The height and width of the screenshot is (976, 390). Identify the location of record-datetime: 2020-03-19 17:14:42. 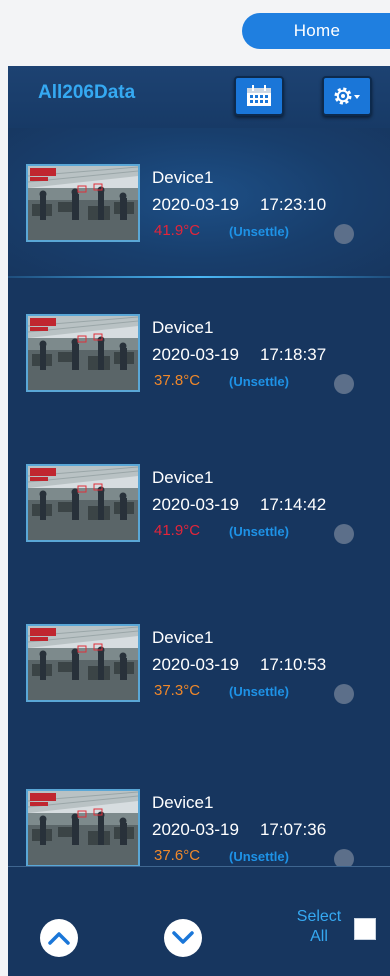
(239, 505).